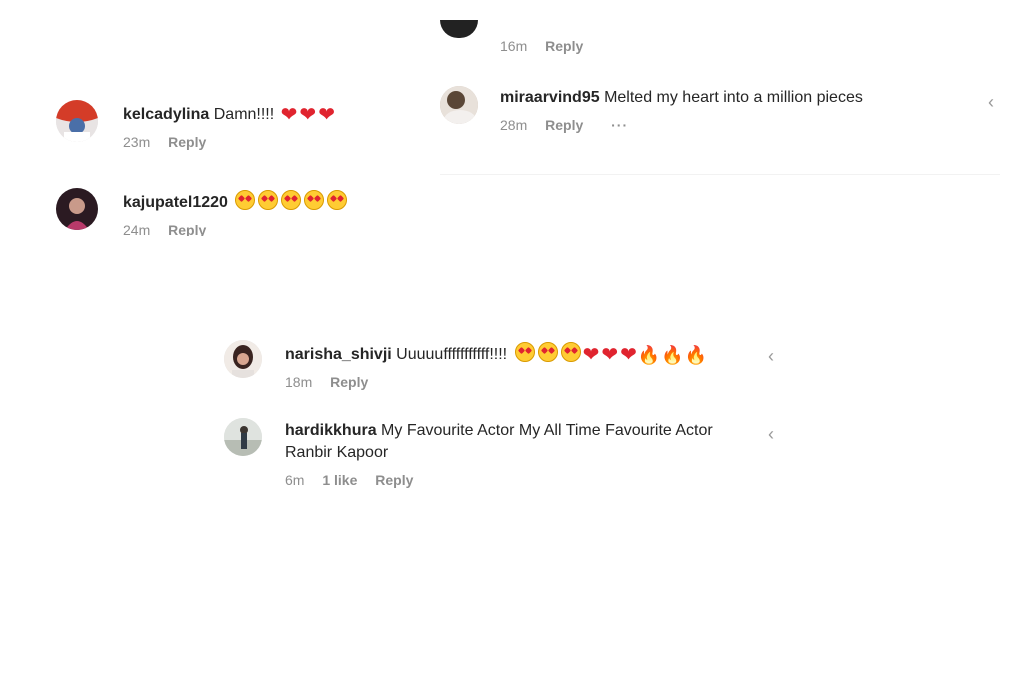 This screenshot has height=683, width=1024. I want to click on username: kajupatel1220, so click(175, 202).